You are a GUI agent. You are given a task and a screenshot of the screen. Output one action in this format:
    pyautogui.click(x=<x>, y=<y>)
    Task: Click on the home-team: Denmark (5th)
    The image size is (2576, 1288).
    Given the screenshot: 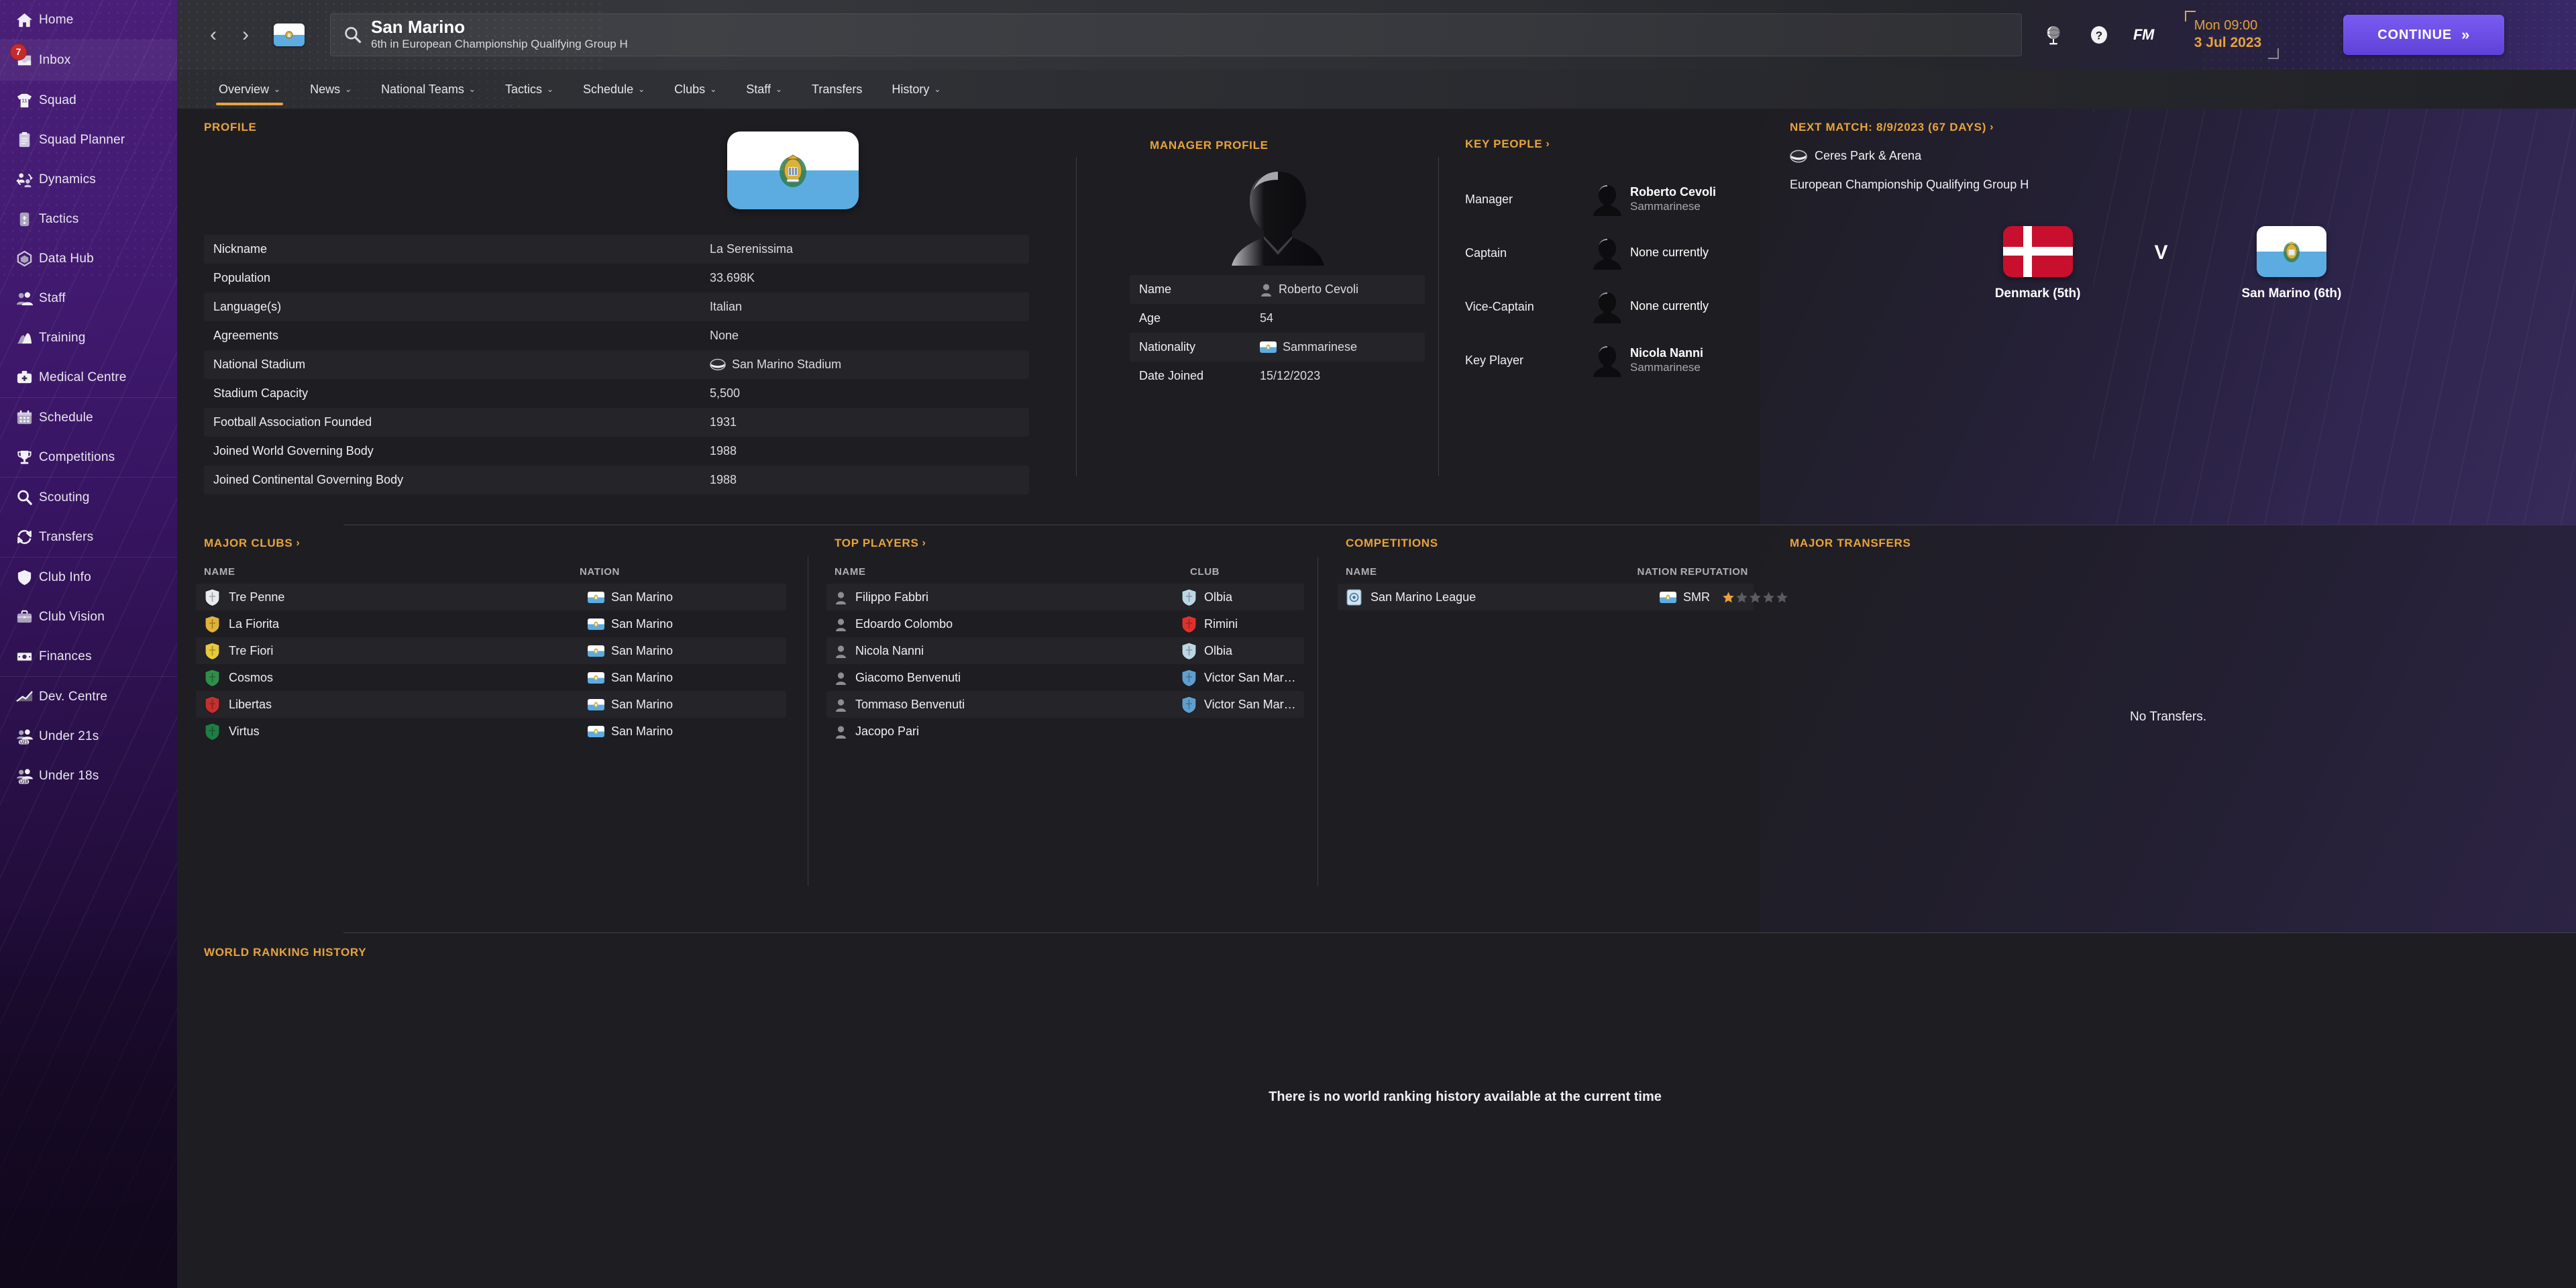 What is the action you would take?
    pyautogui.click(x=2037, y=263)
    